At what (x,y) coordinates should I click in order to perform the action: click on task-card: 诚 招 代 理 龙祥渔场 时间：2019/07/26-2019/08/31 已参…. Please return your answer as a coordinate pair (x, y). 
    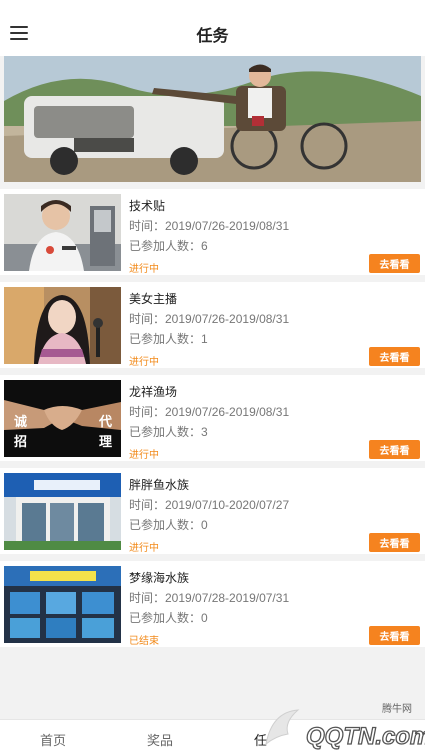
    Looking at the image, I should click on (212, 414).